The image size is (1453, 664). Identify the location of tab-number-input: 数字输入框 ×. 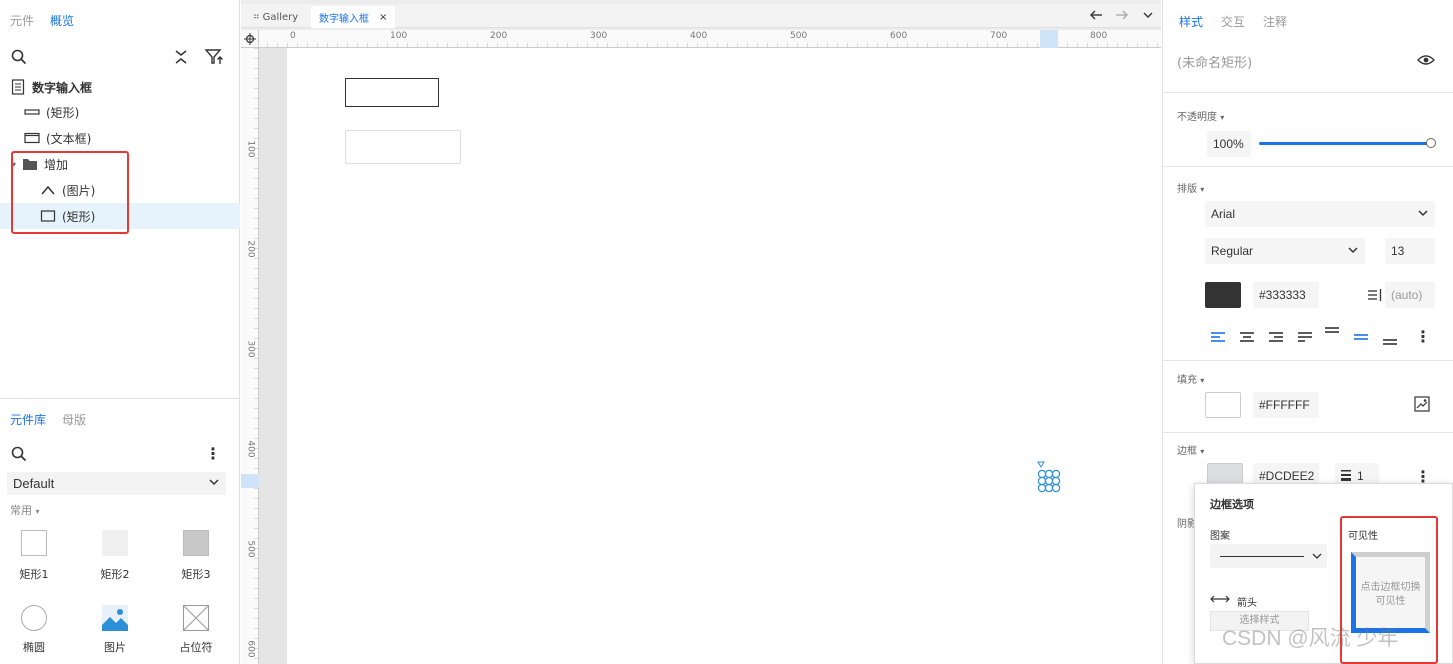
(353, 17).